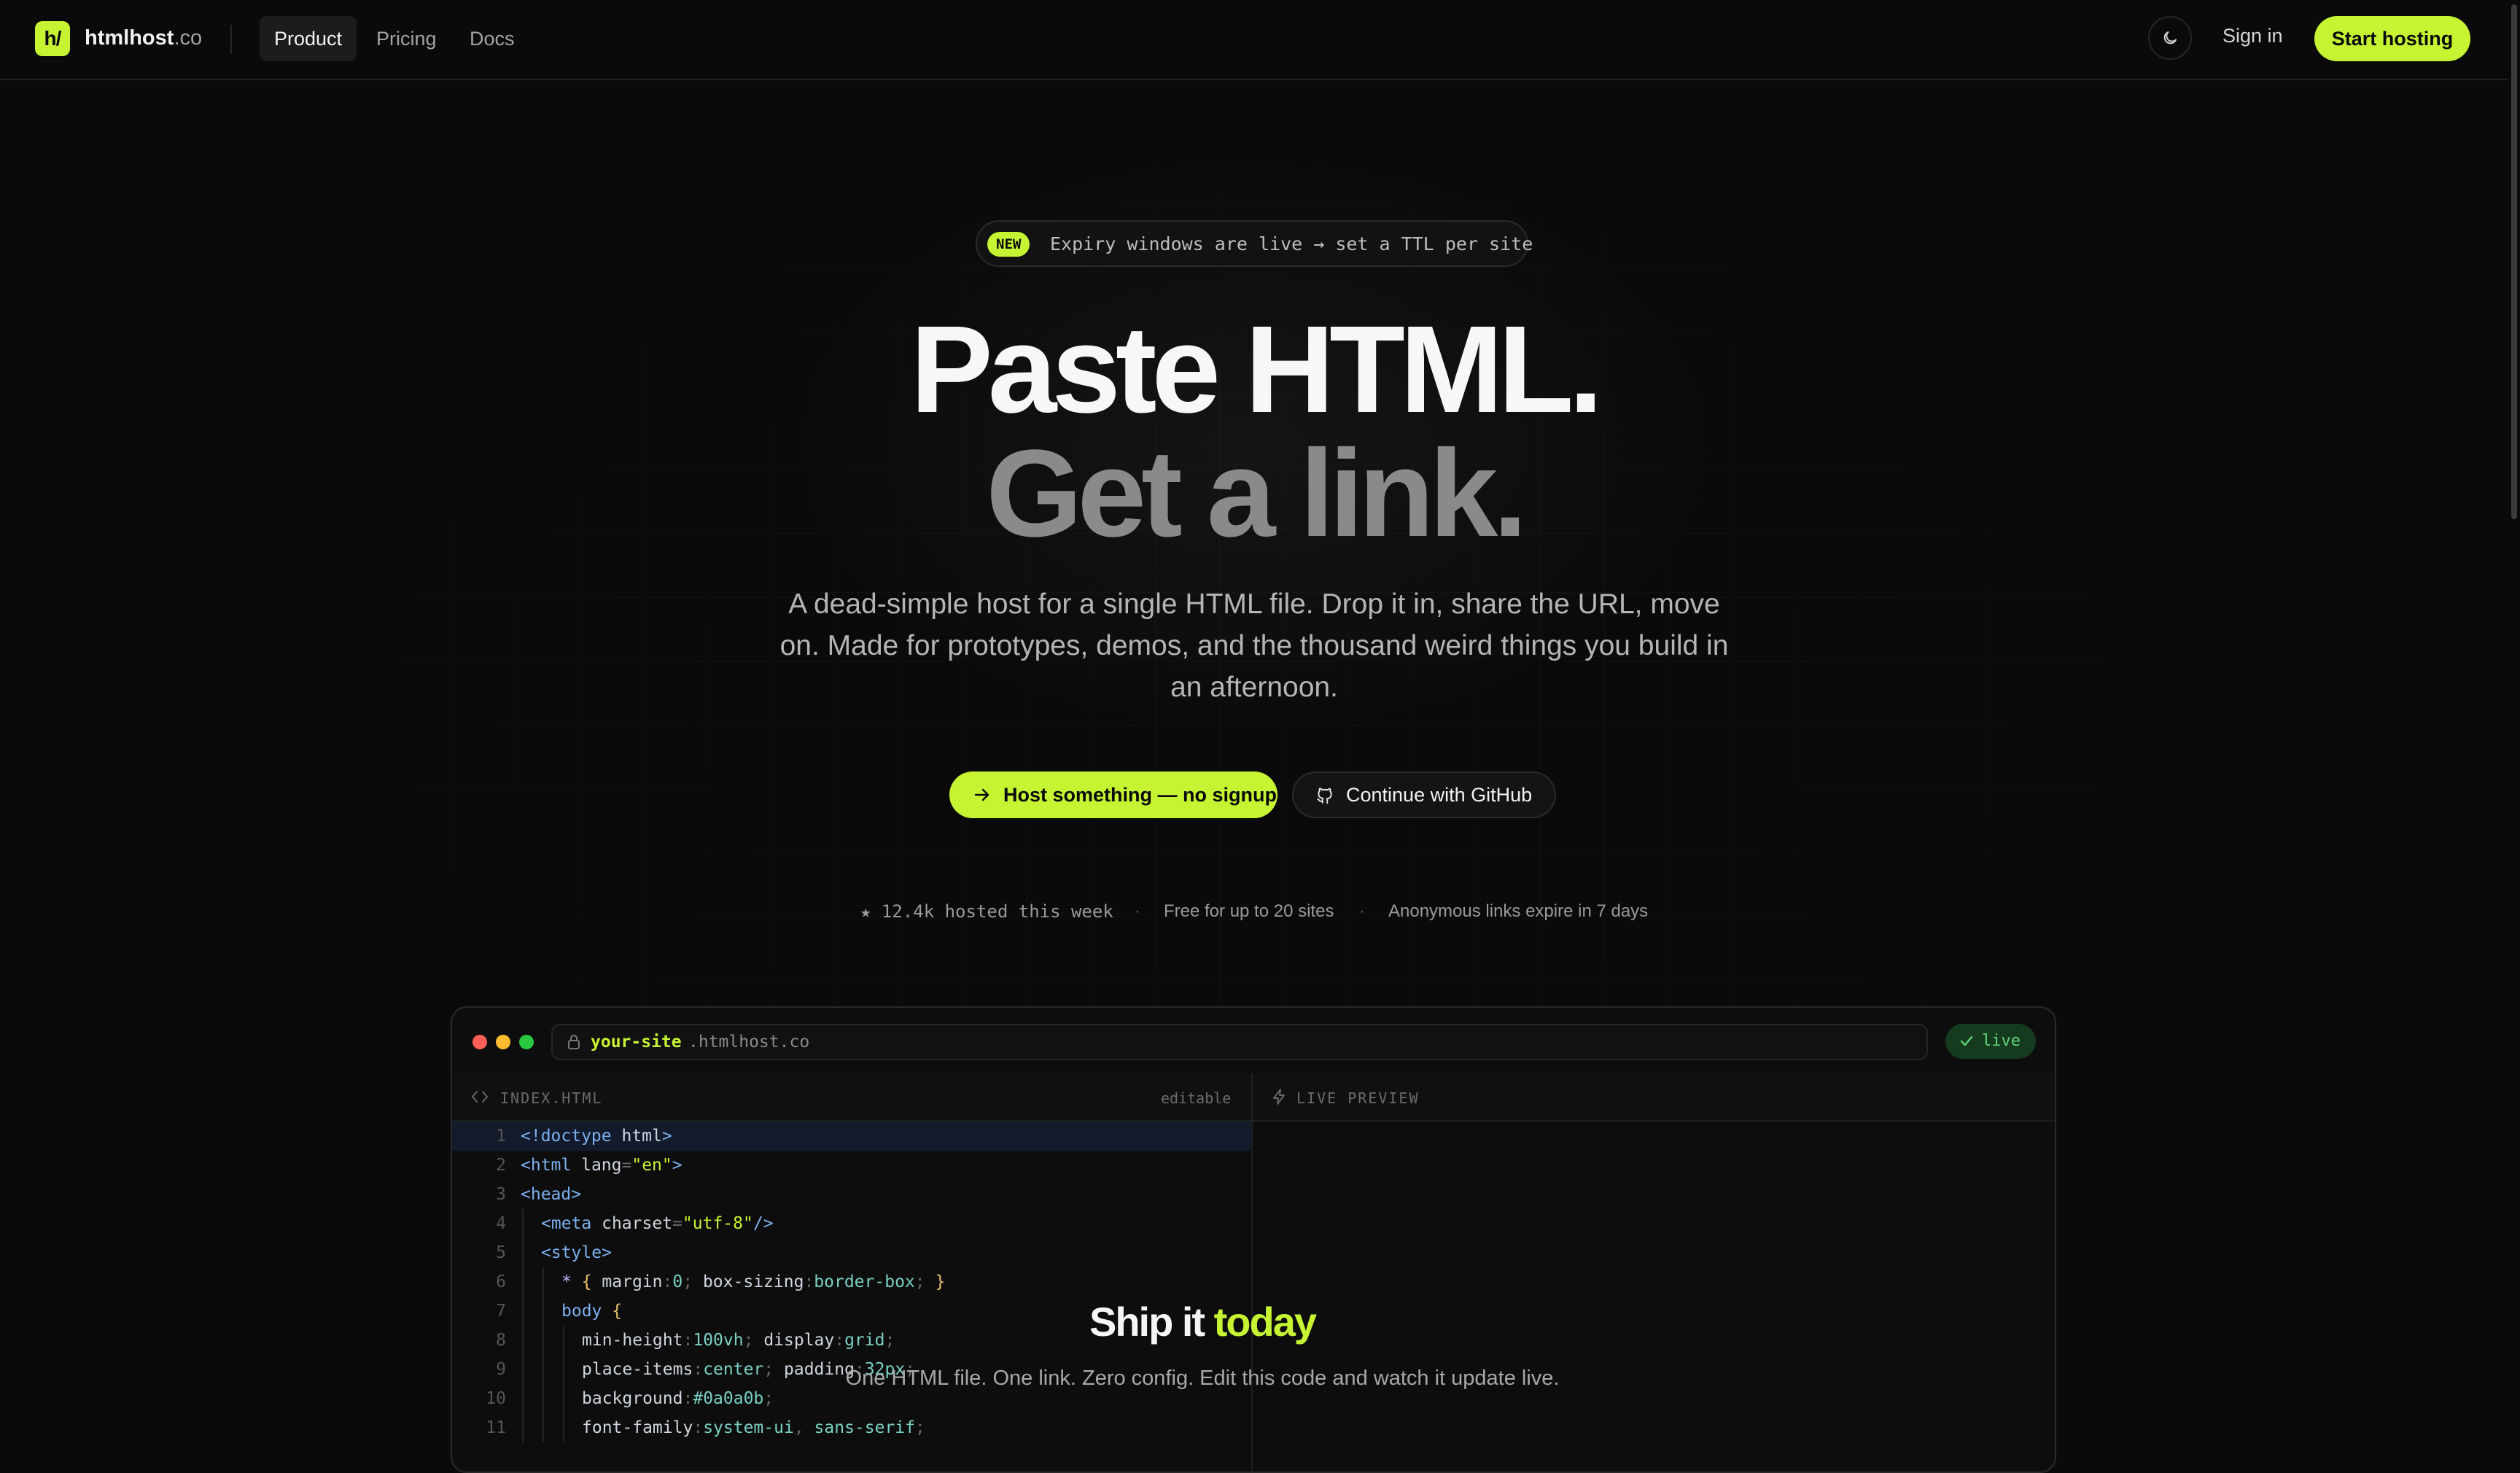 This screenshot has height=1473, width=2520. What do you see at coordinates (1265, 1322) in the screenshot?
I see `preview-heading-accent: today` at bounding box center [1265, 1322].